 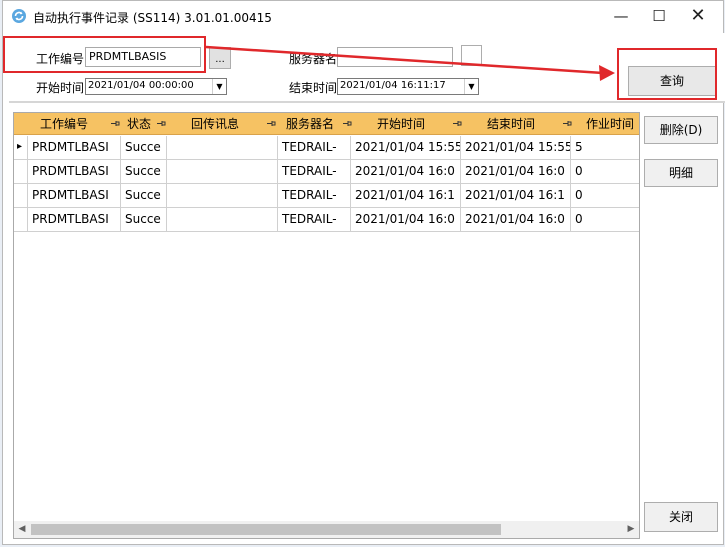 What do you see at coordinates (393, 85) in the screenshot?
I see `end-time-value: 2021/01/04 16:11:17` at bounding box center [393, 85].